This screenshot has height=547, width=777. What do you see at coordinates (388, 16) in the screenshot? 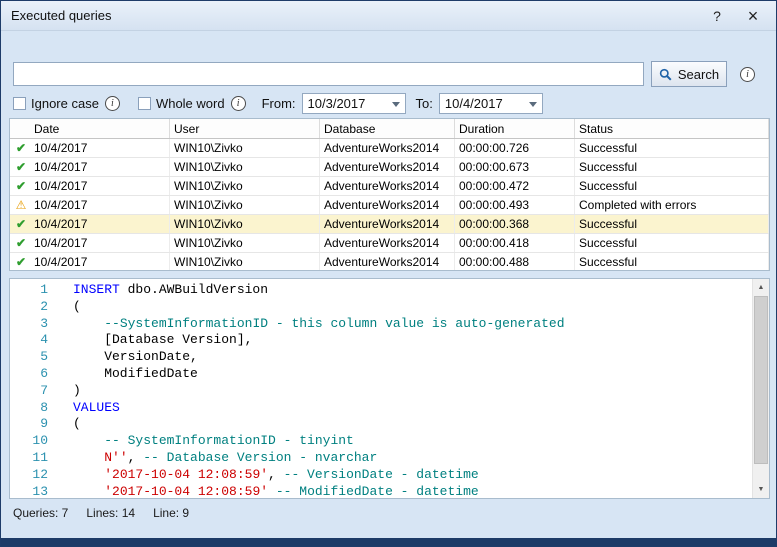
I see `title-bar: Executed queries ? ×` at bounding box center [388, 16].